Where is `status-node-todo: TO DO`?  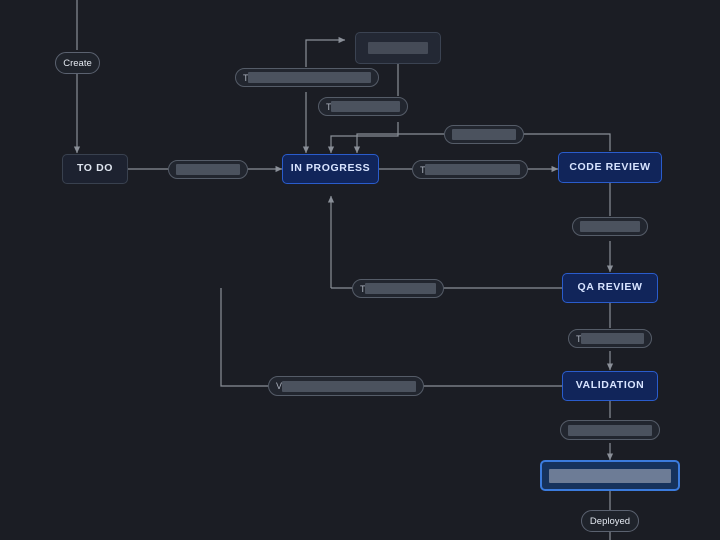
status-node-todo: TO DO is located at coordinates (95, 169).